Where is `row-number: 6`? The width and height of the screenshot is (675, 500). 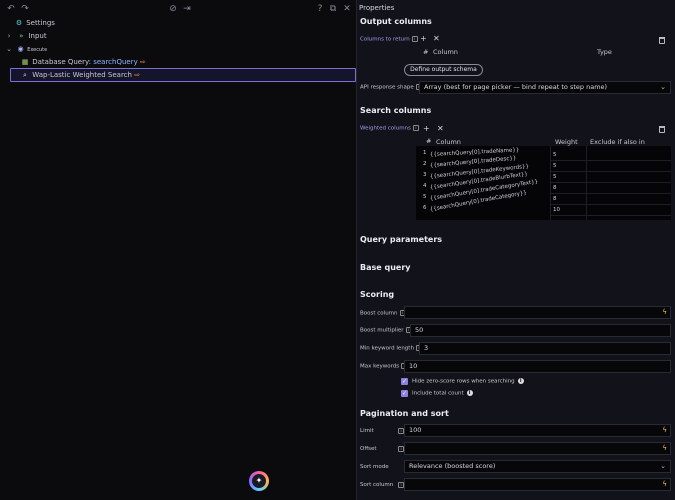 row-number: 6 is located at coordinates (425, 208).